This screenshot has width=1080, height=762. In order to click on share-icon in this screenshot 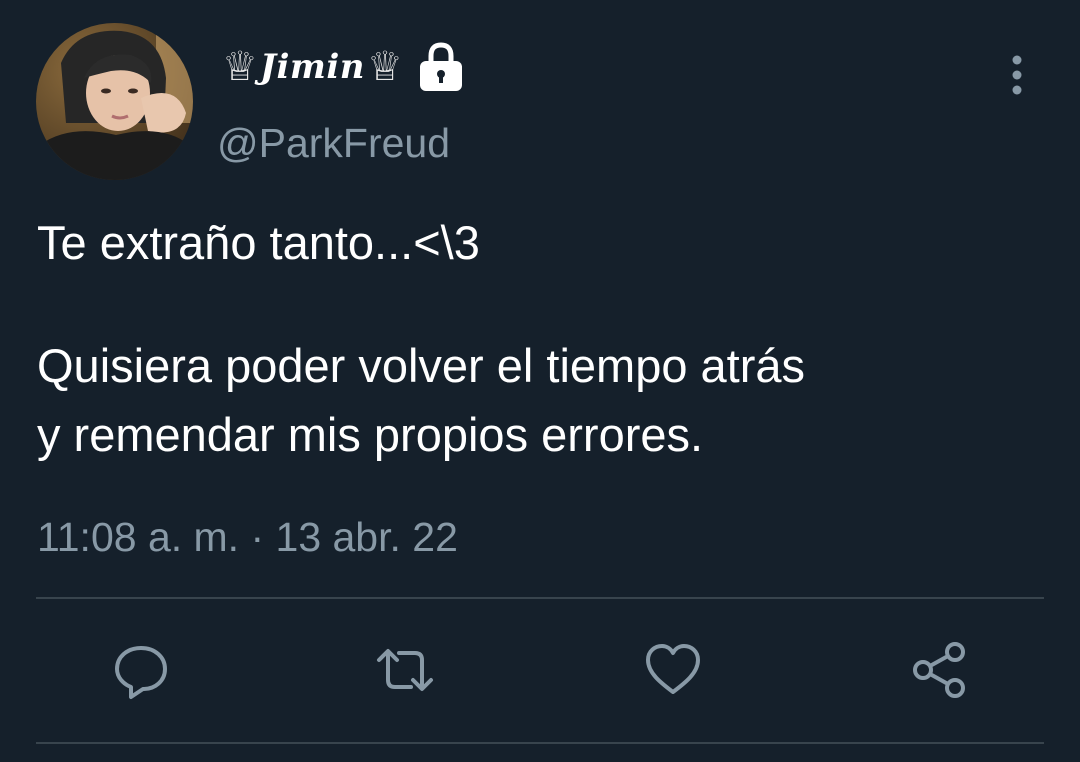, I will do `click(939, 670)`.